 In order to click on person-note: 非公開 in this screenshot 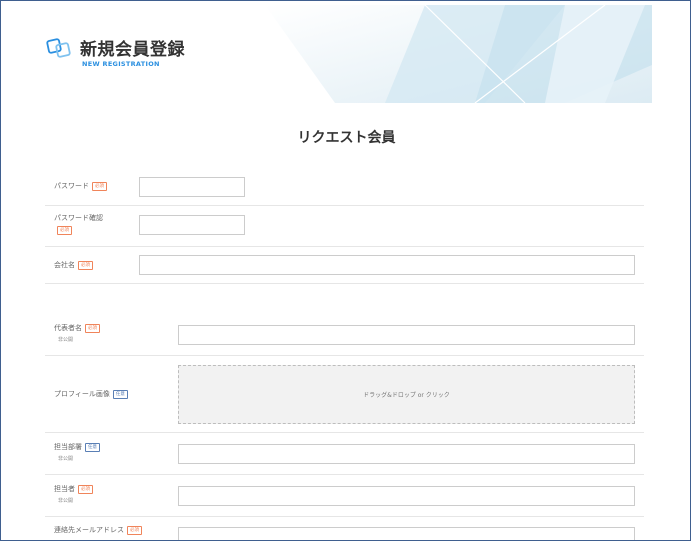, I will do `click(66, 501)`.